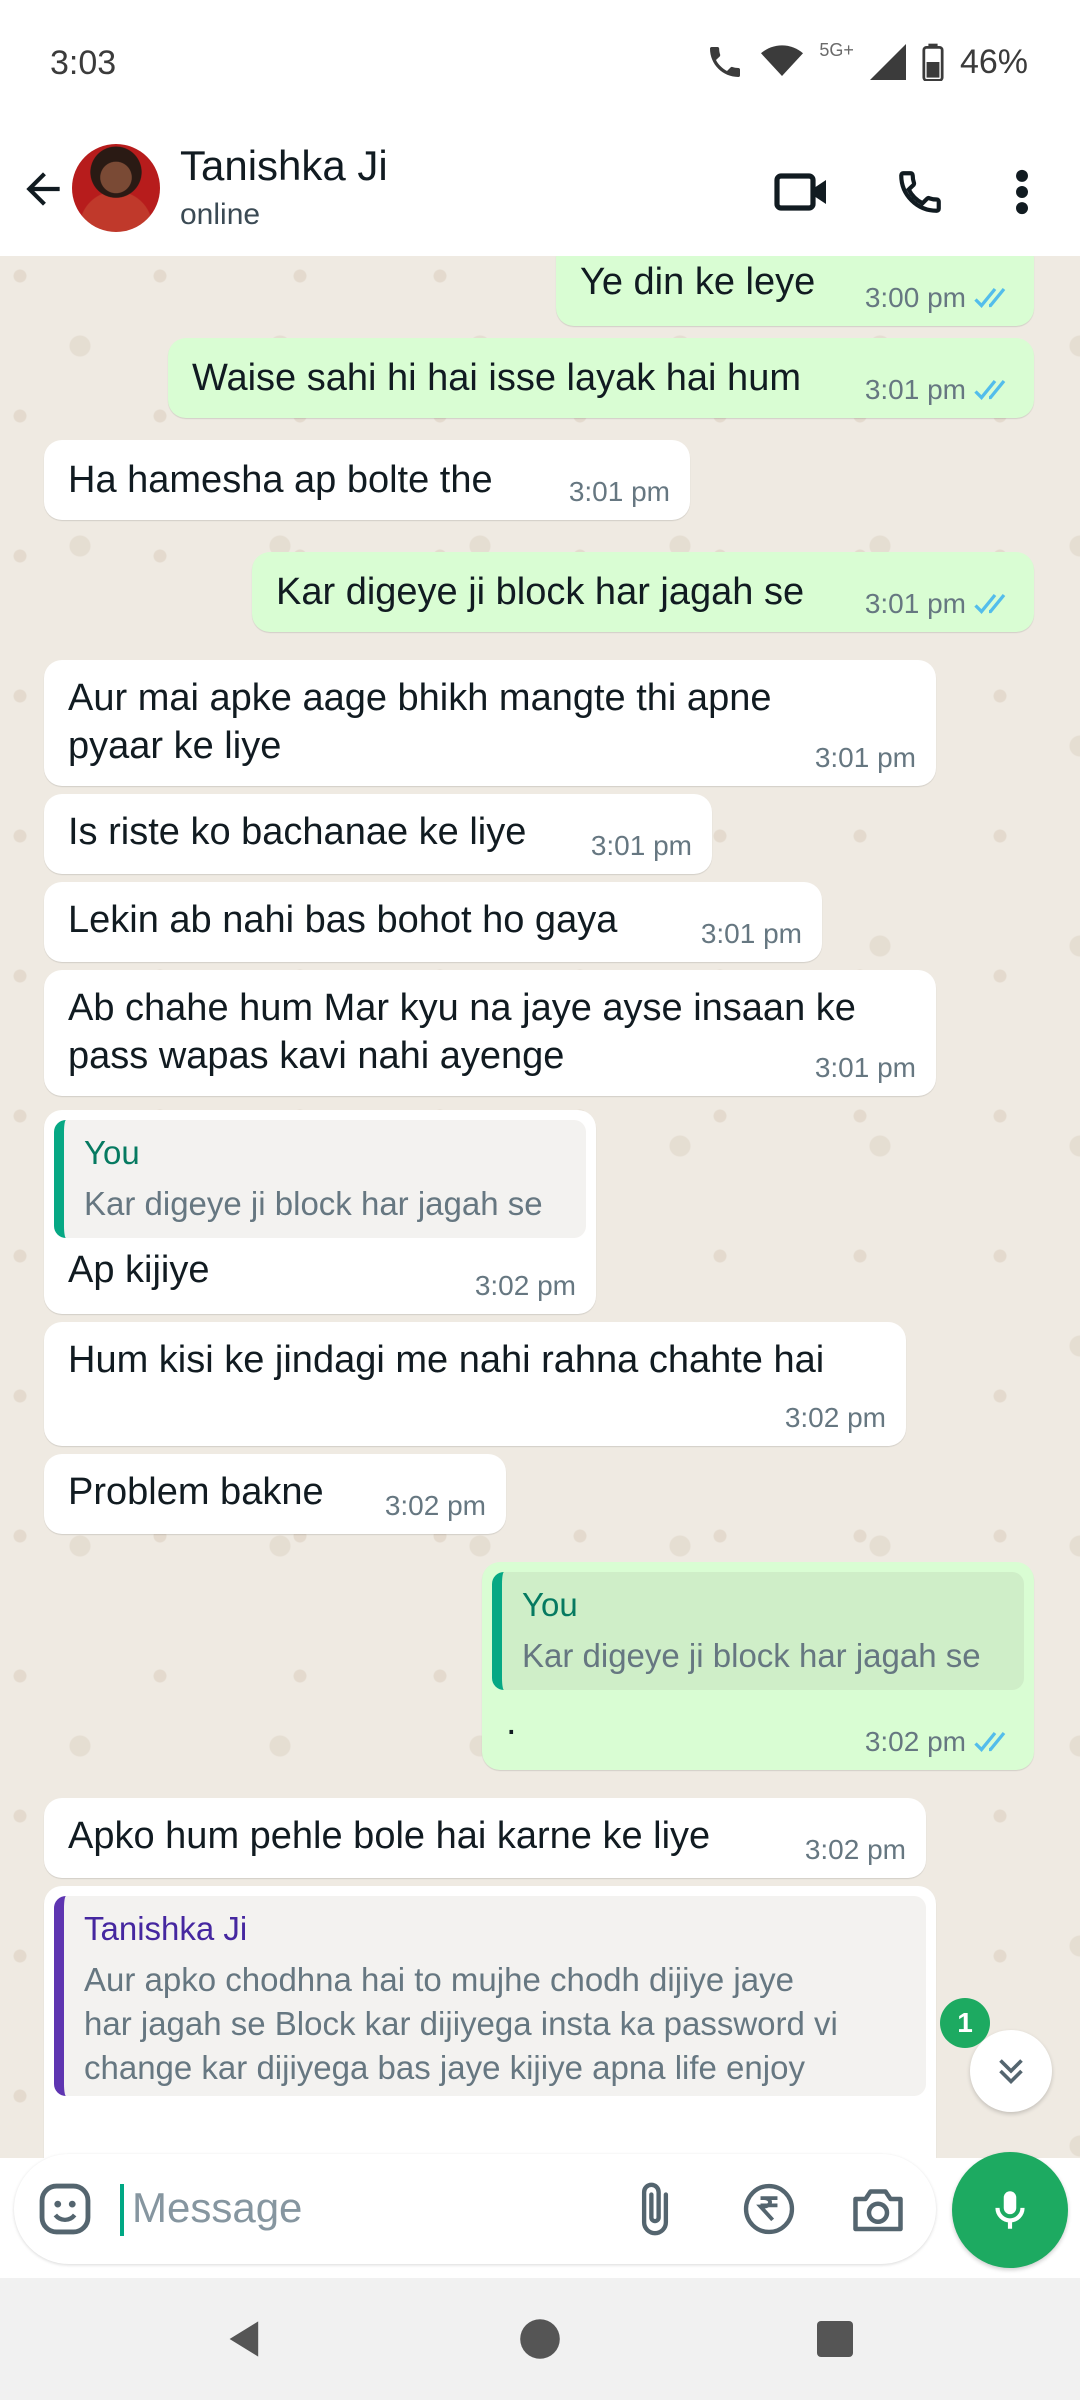 The image size is (1080, 2400). What do you see at coordinates (166, 1928) in the screenshot?
I see `quoted-sender: Tanishka Ji` at bounding box center [166, 1928].